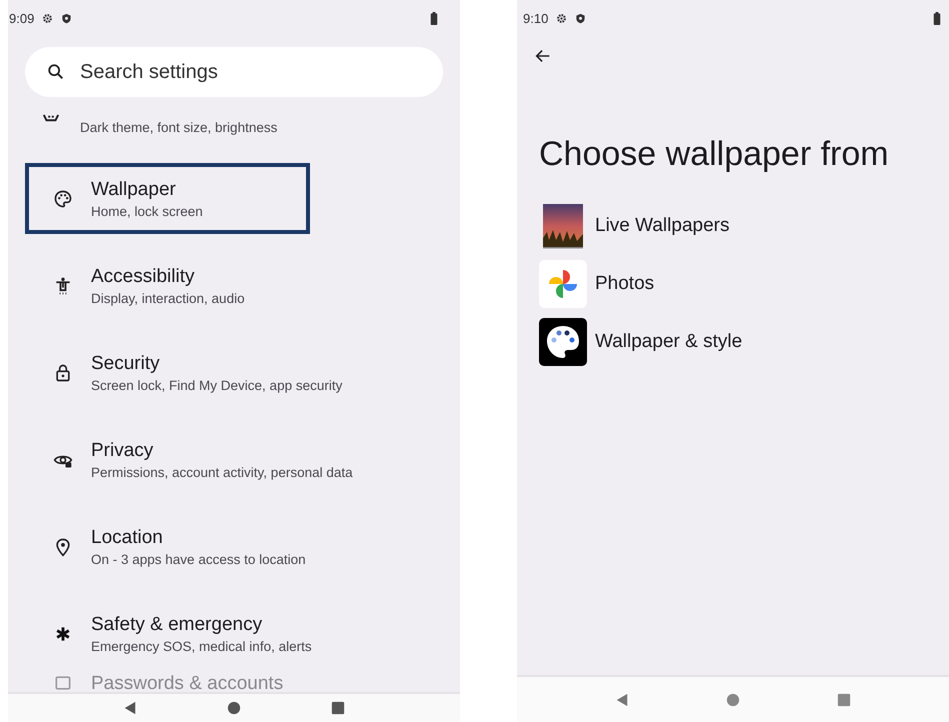 Image resolution: width=949 pixels, height=722 pixels. What do you see at coordinates (134, 189) in the screenshot?
I see `setting-title: Wallpaper` at bounding box center [134, 189].